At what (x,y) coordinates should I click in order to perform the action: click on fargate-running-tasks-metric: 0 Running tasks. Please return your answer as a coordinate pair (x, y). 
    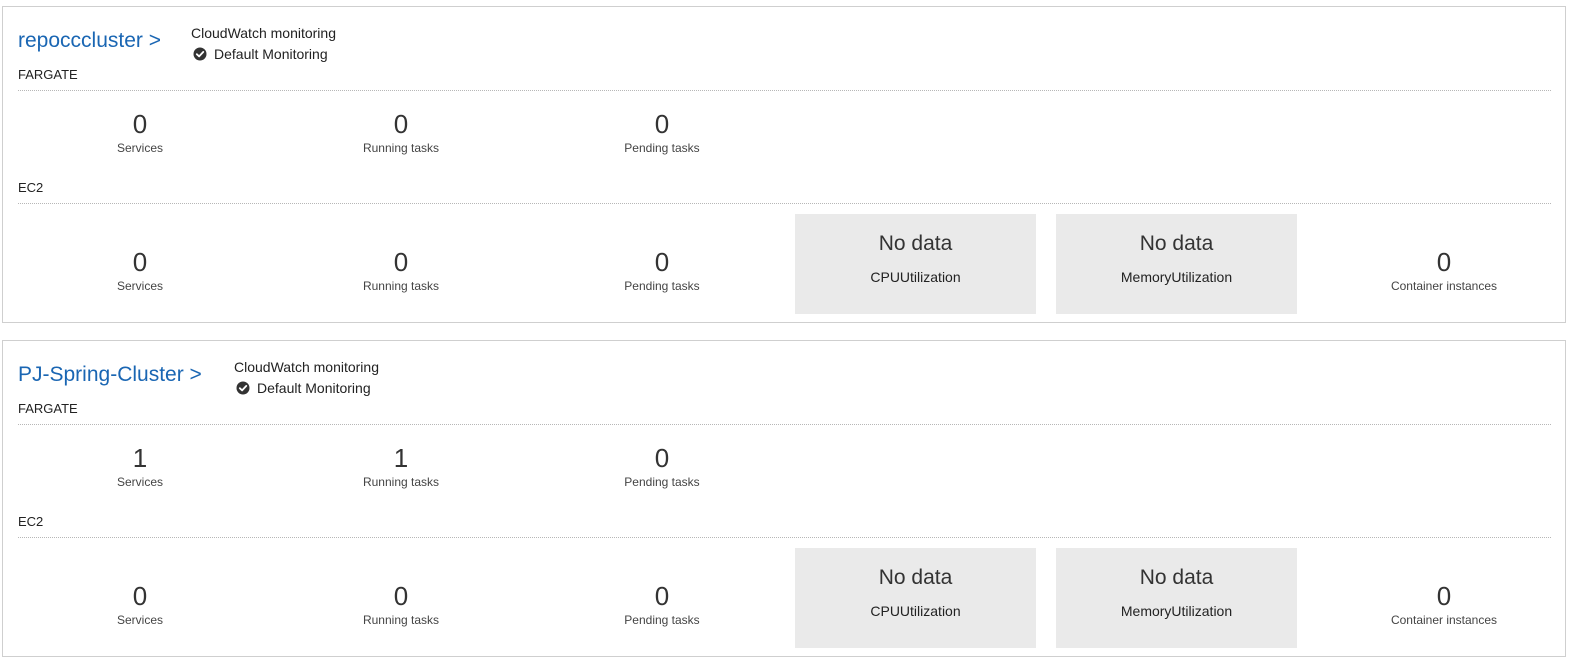
    Looking at the image, I should click on (401, 132).